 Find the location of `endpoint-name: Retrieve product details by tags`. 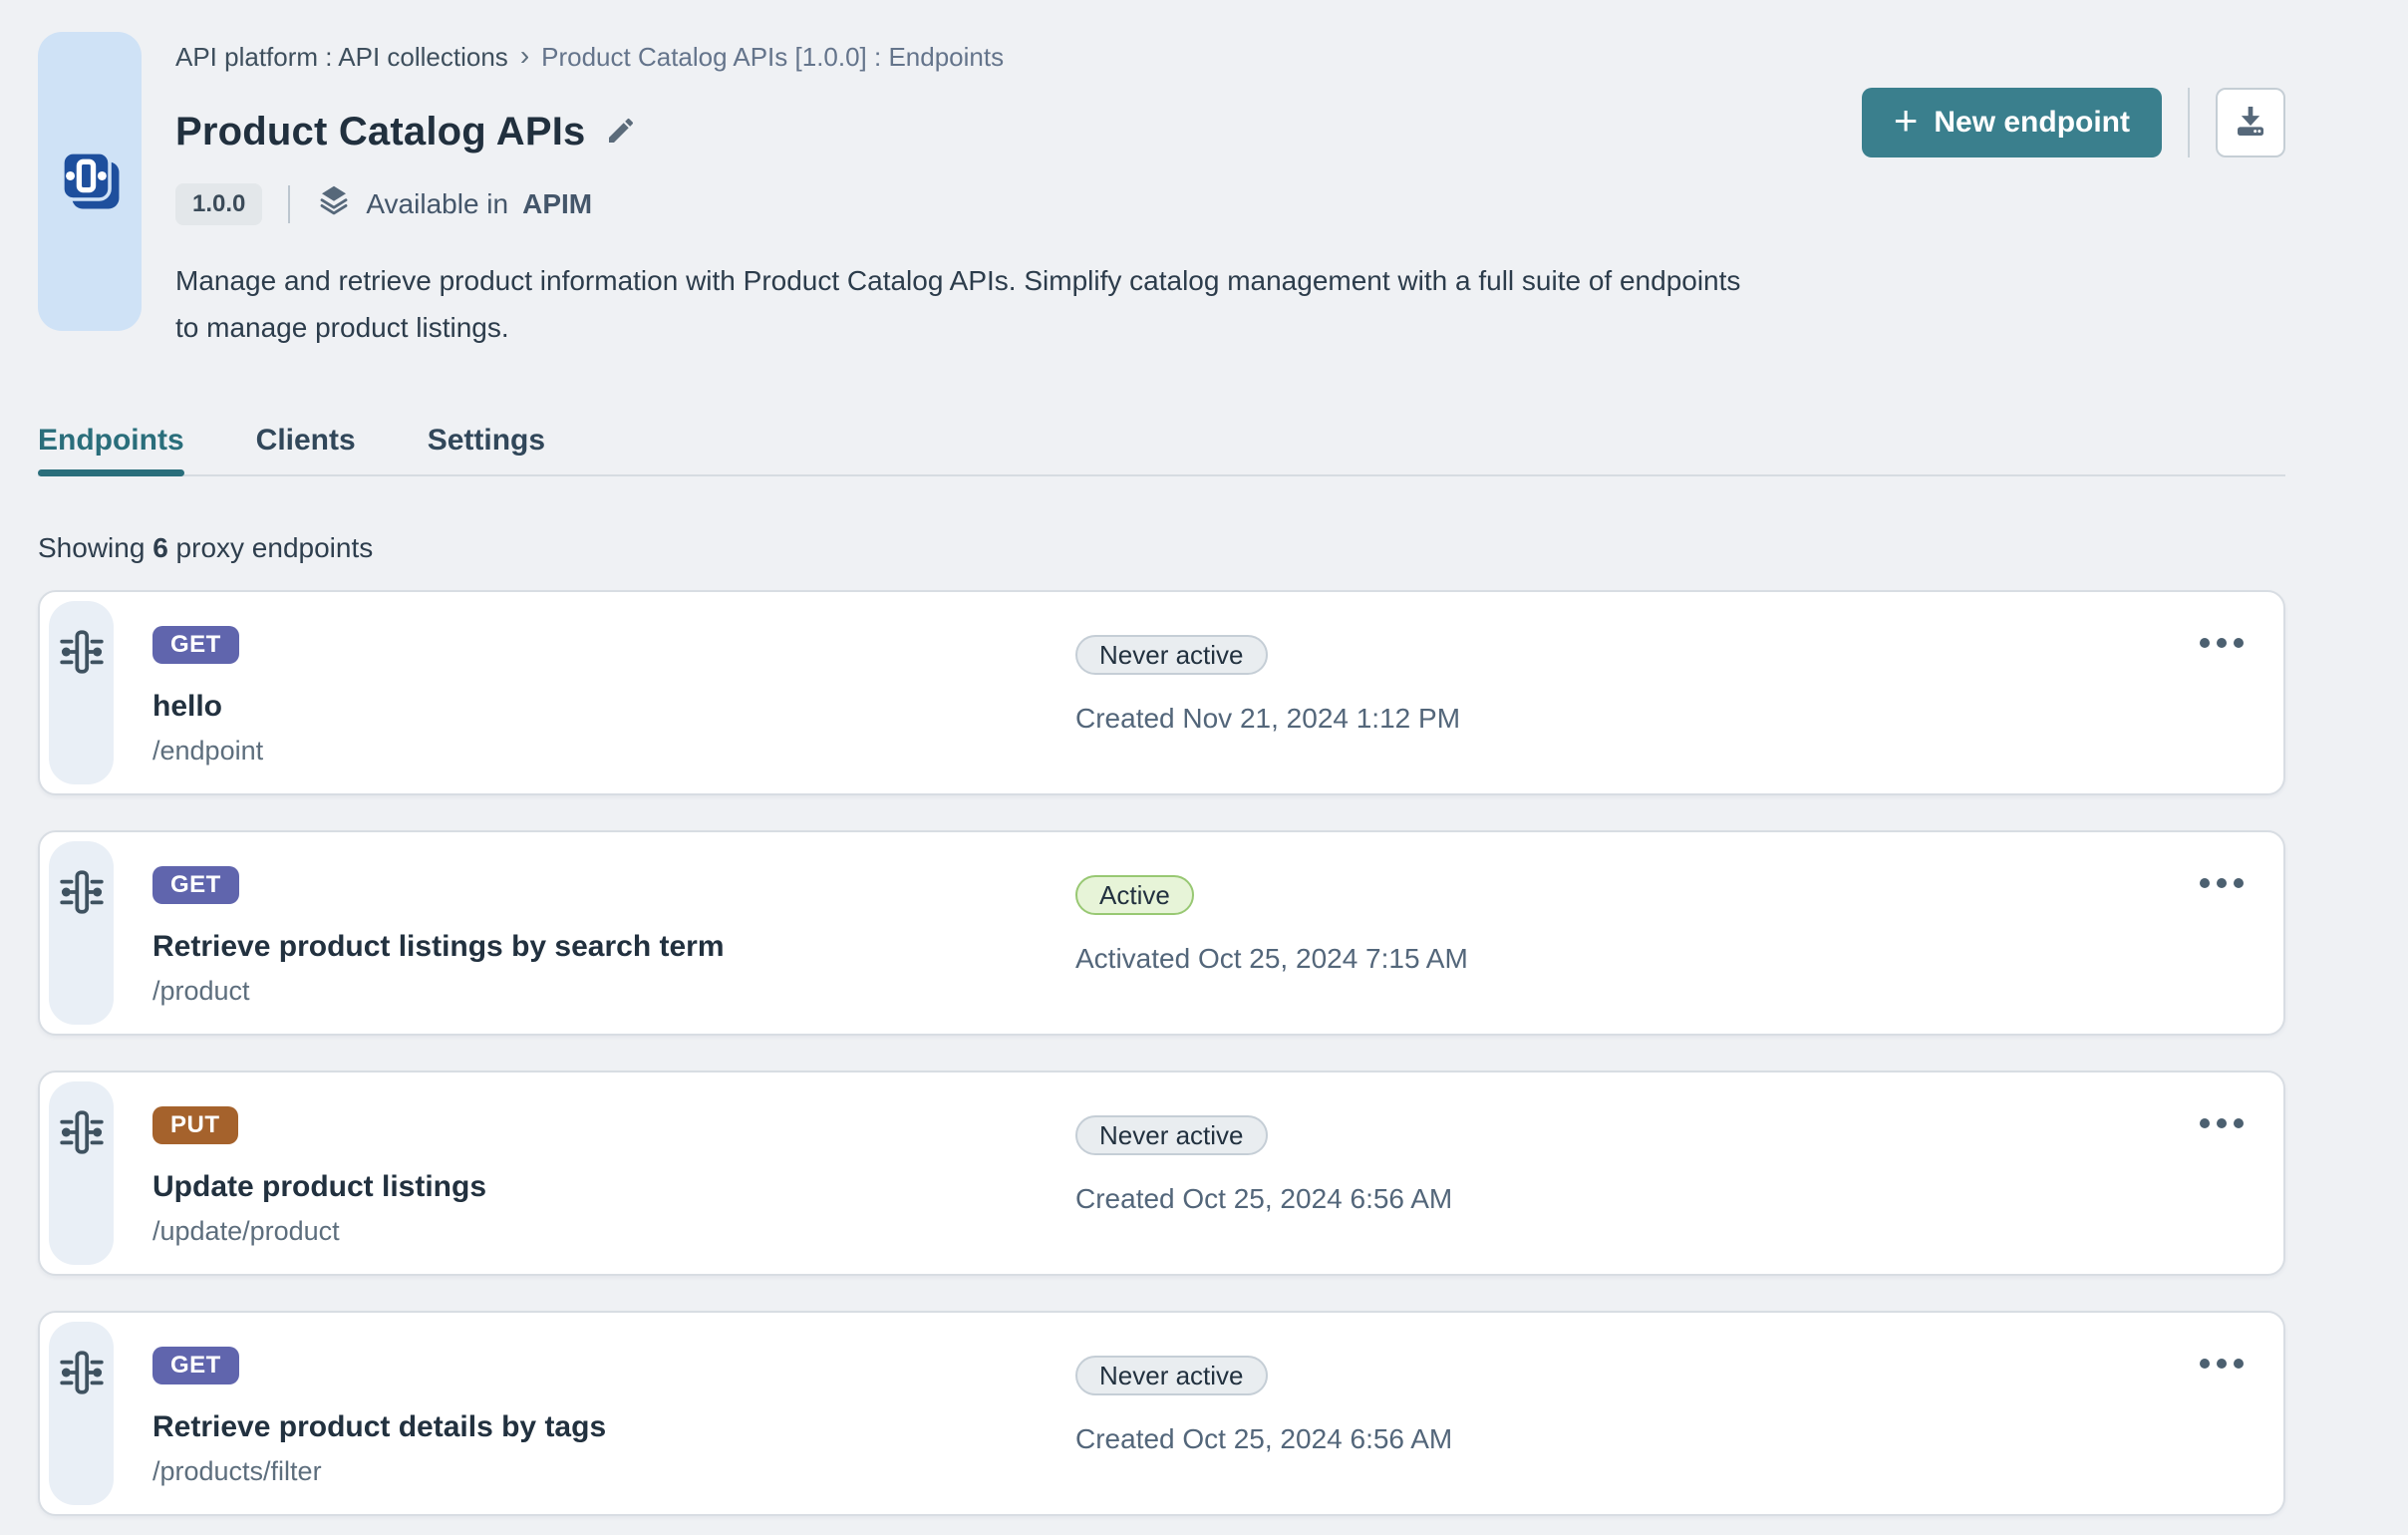

endpoint-name: Retrieve product details by tags is located at coordinates (379, 1426).